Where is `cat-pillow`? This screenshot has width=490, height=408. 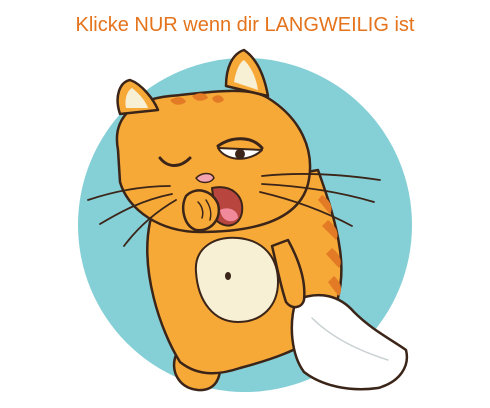 cat-pillow is located at coordinates (349, 342).